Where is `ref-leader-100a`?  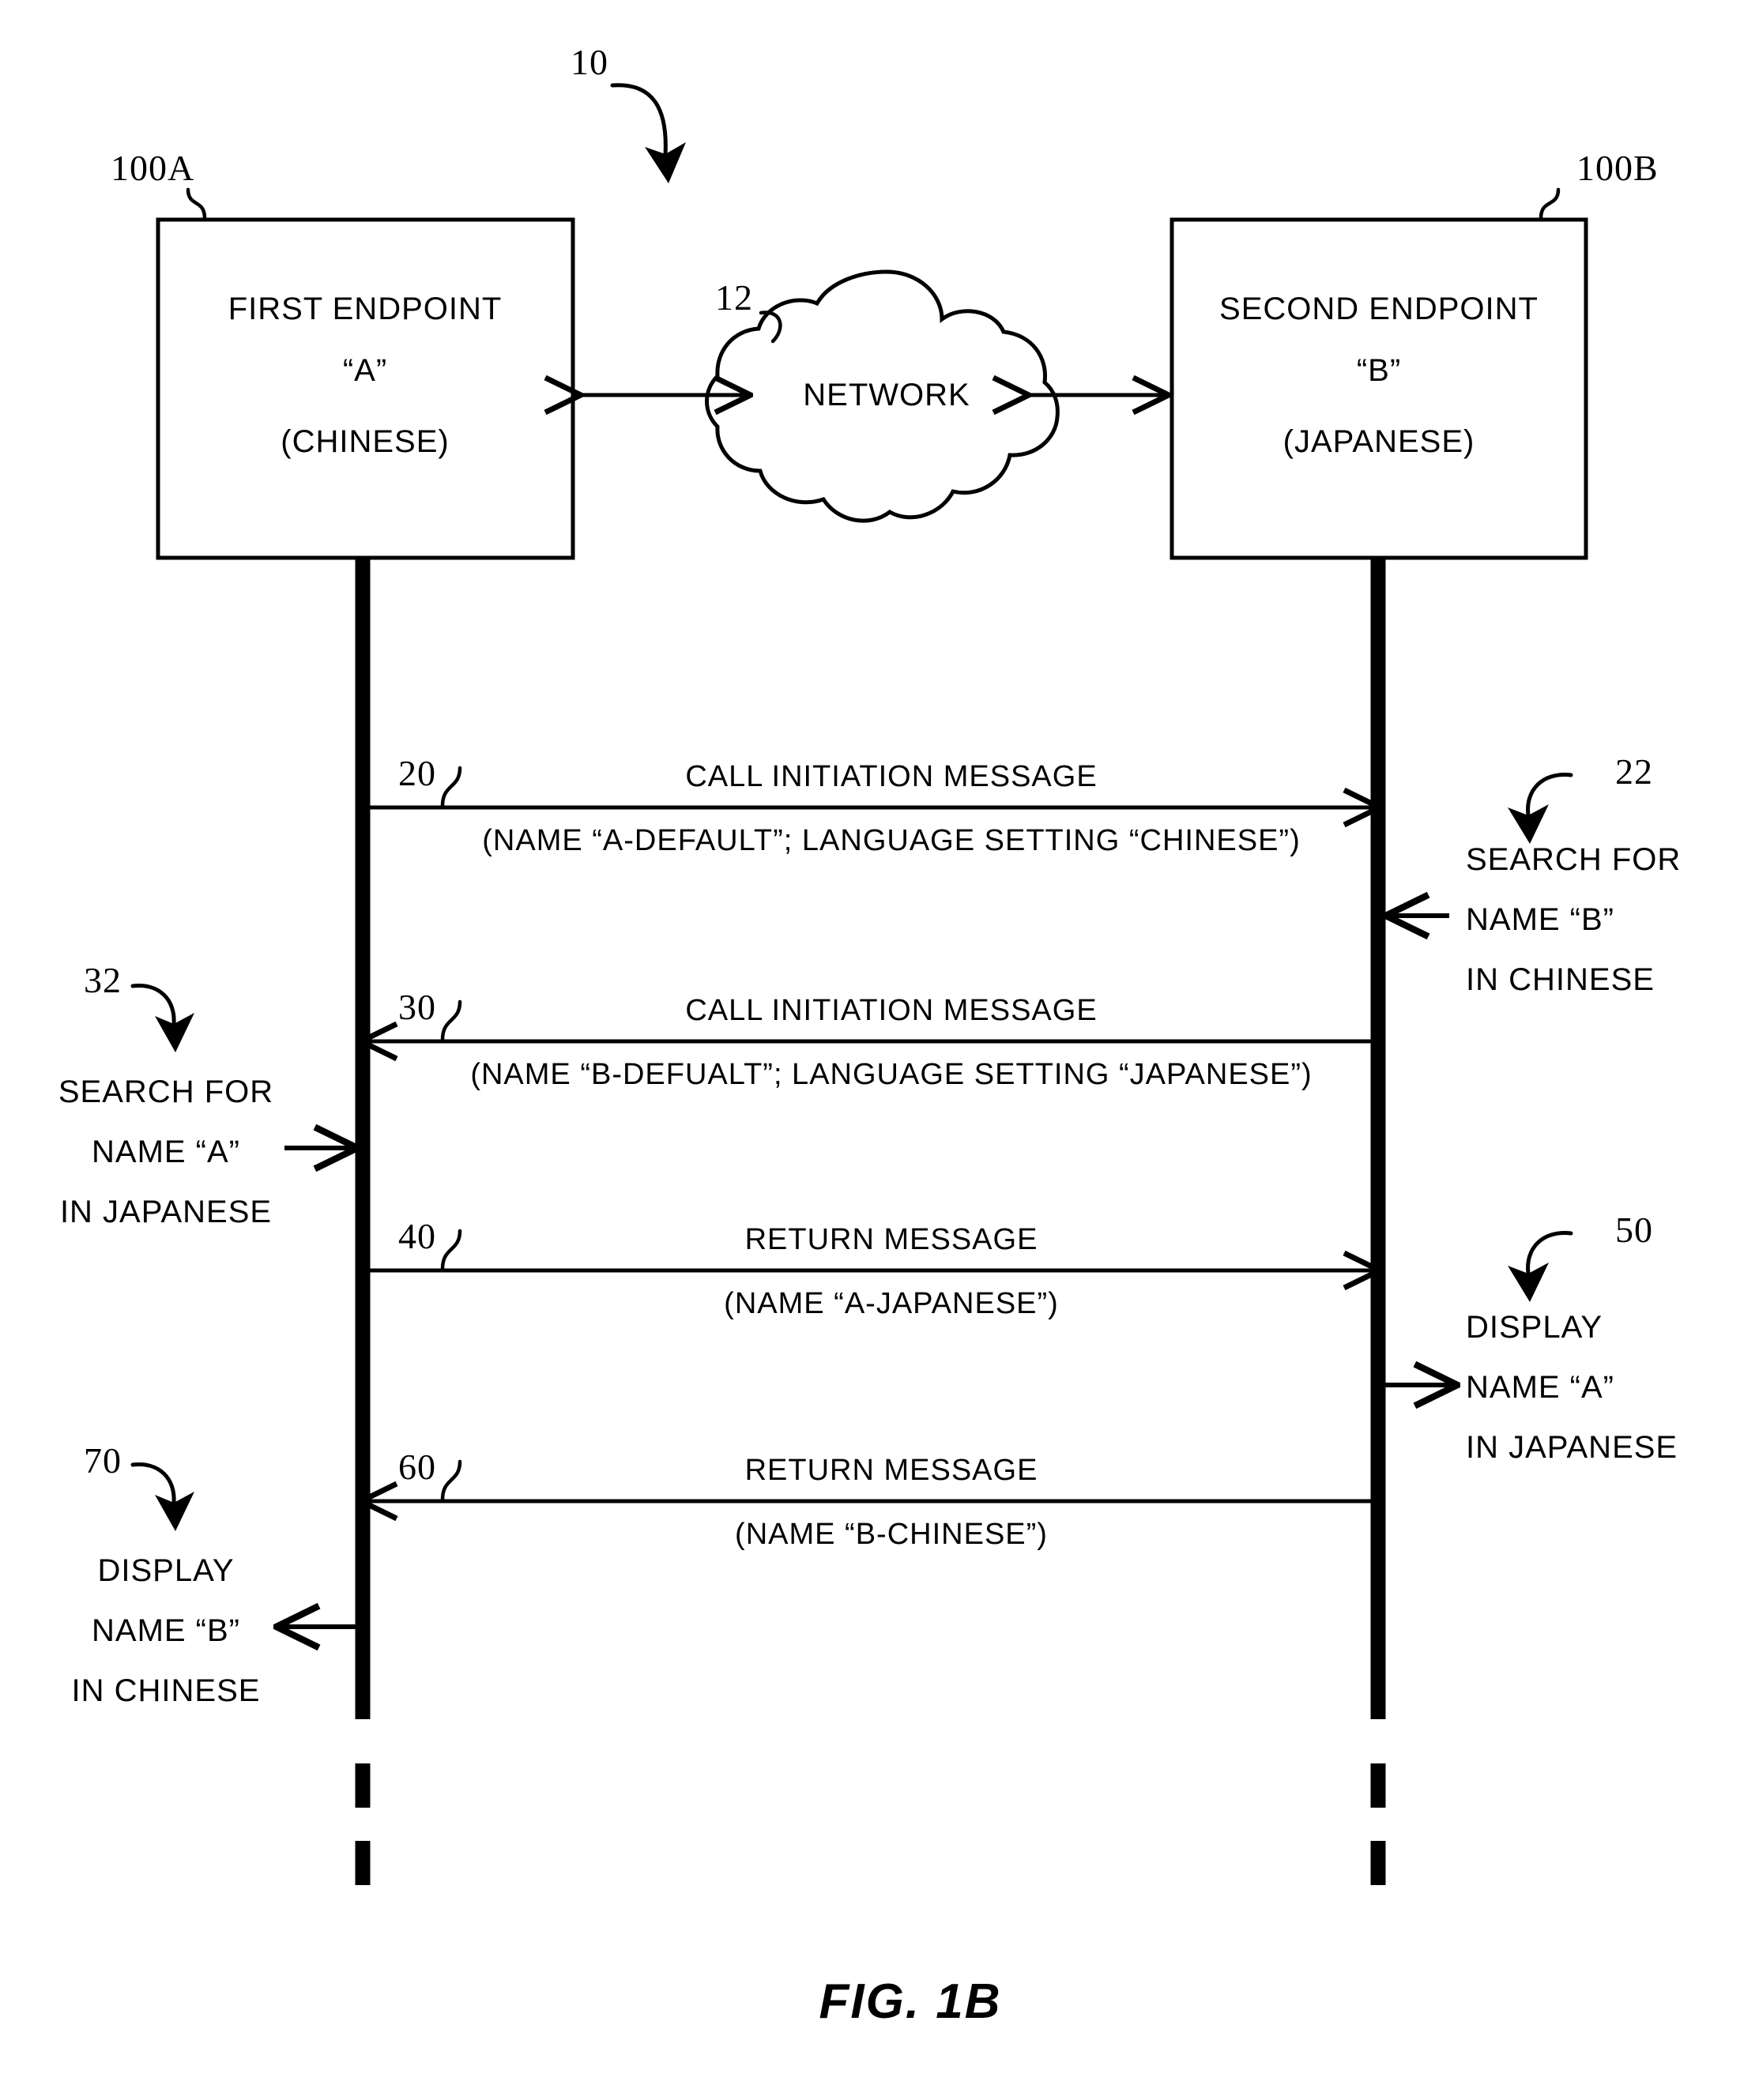 ref-leader-100a is located at coordinates (196, 204).